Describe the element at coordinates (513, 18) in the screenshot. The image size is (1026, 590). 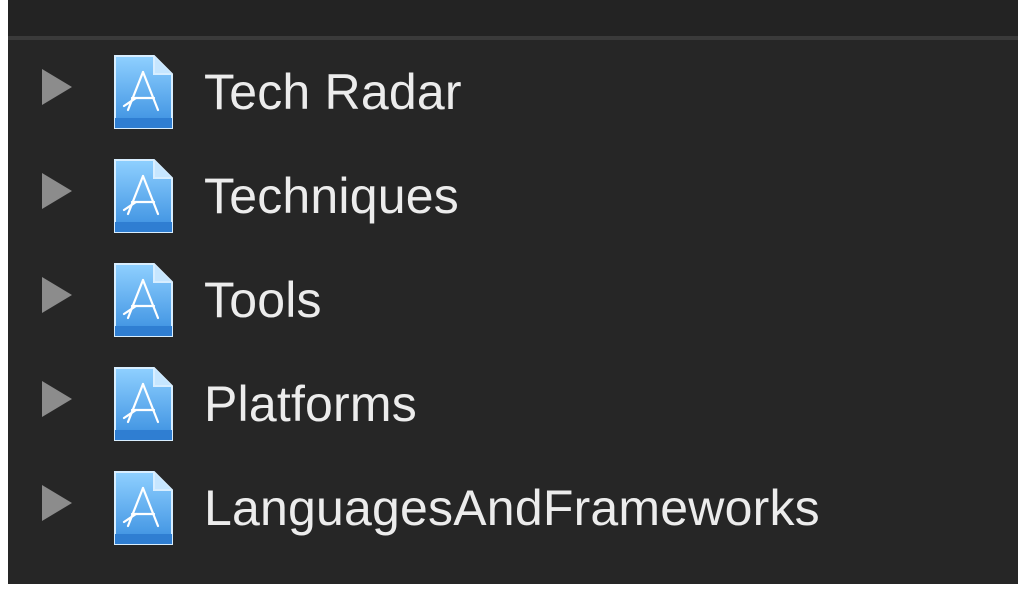
I see `navigator-header` at that location.